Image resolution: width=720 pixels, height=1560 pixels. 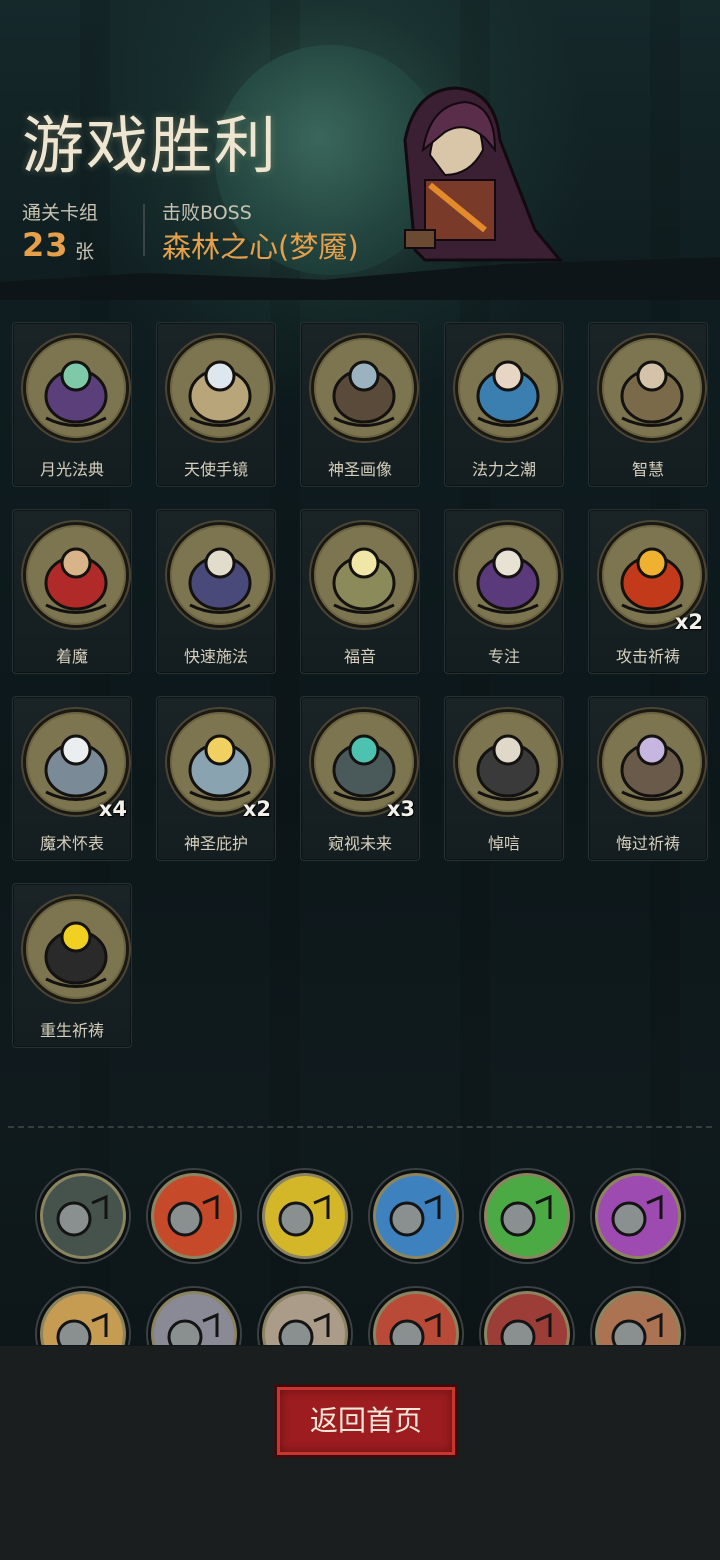 I want to click on vampire-relic-icon, so click(x=527, y=1316).